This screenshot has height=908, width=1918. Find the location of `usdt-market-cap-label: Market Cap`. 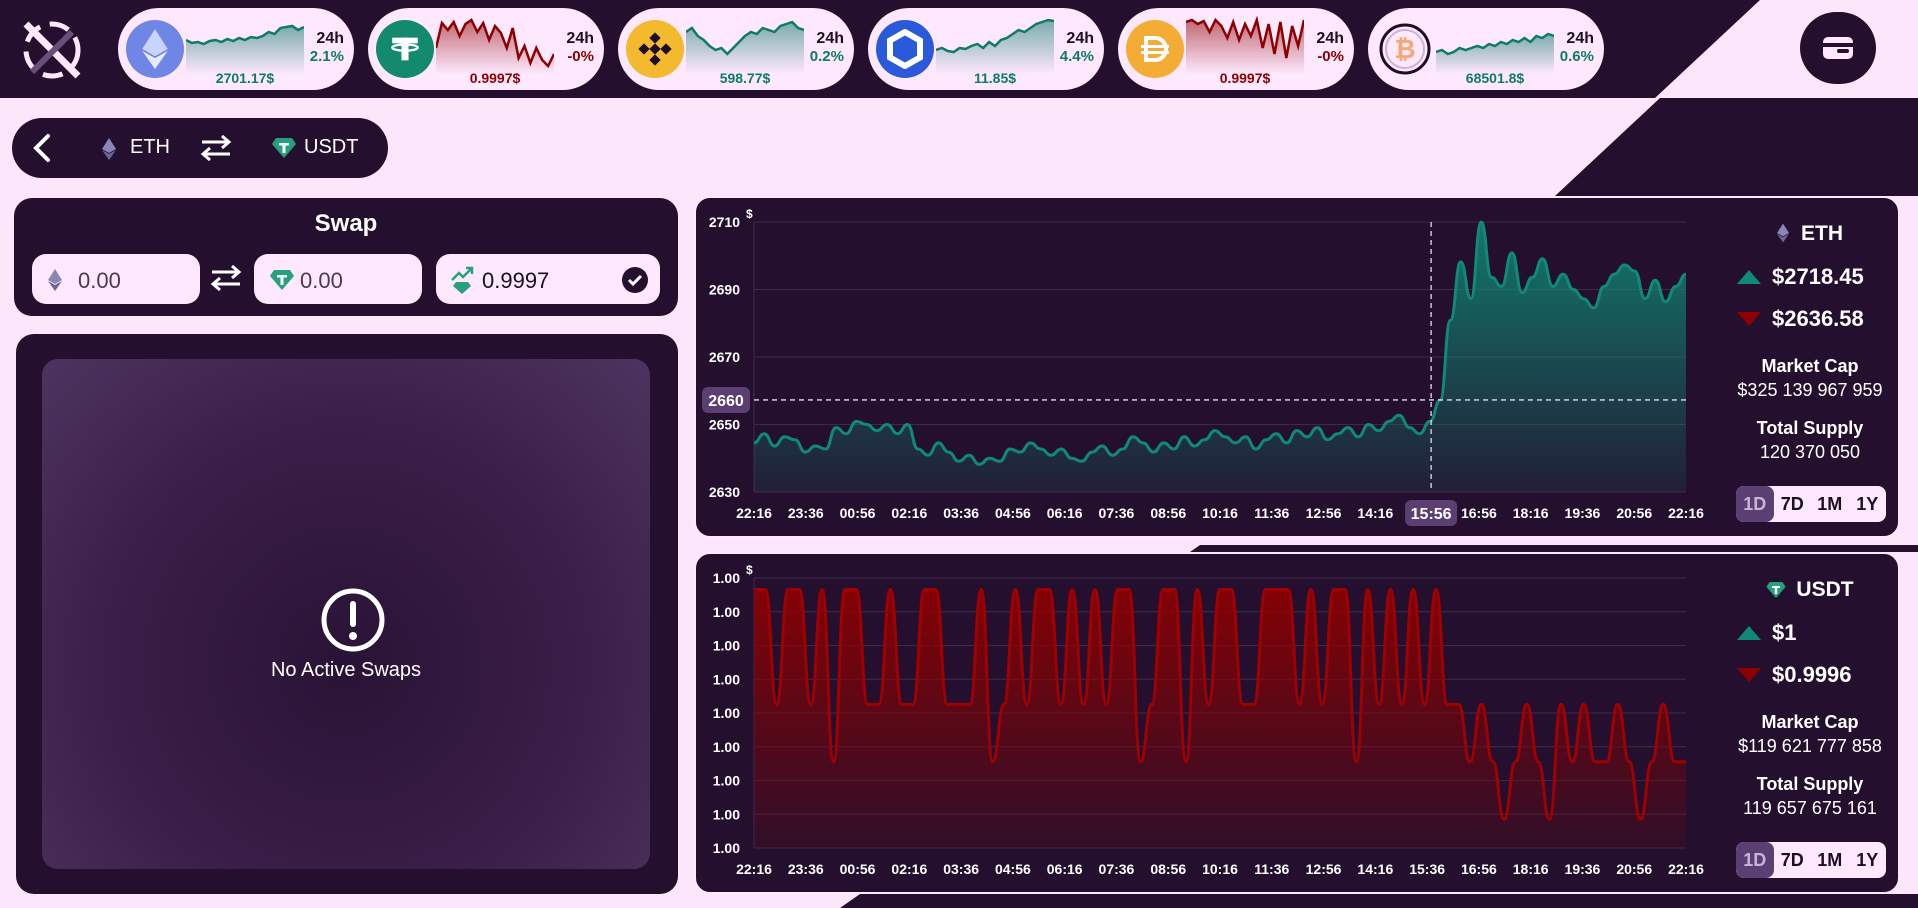

usdt-market-cap-label: Market Cap is located at coordinates (1810, 722).